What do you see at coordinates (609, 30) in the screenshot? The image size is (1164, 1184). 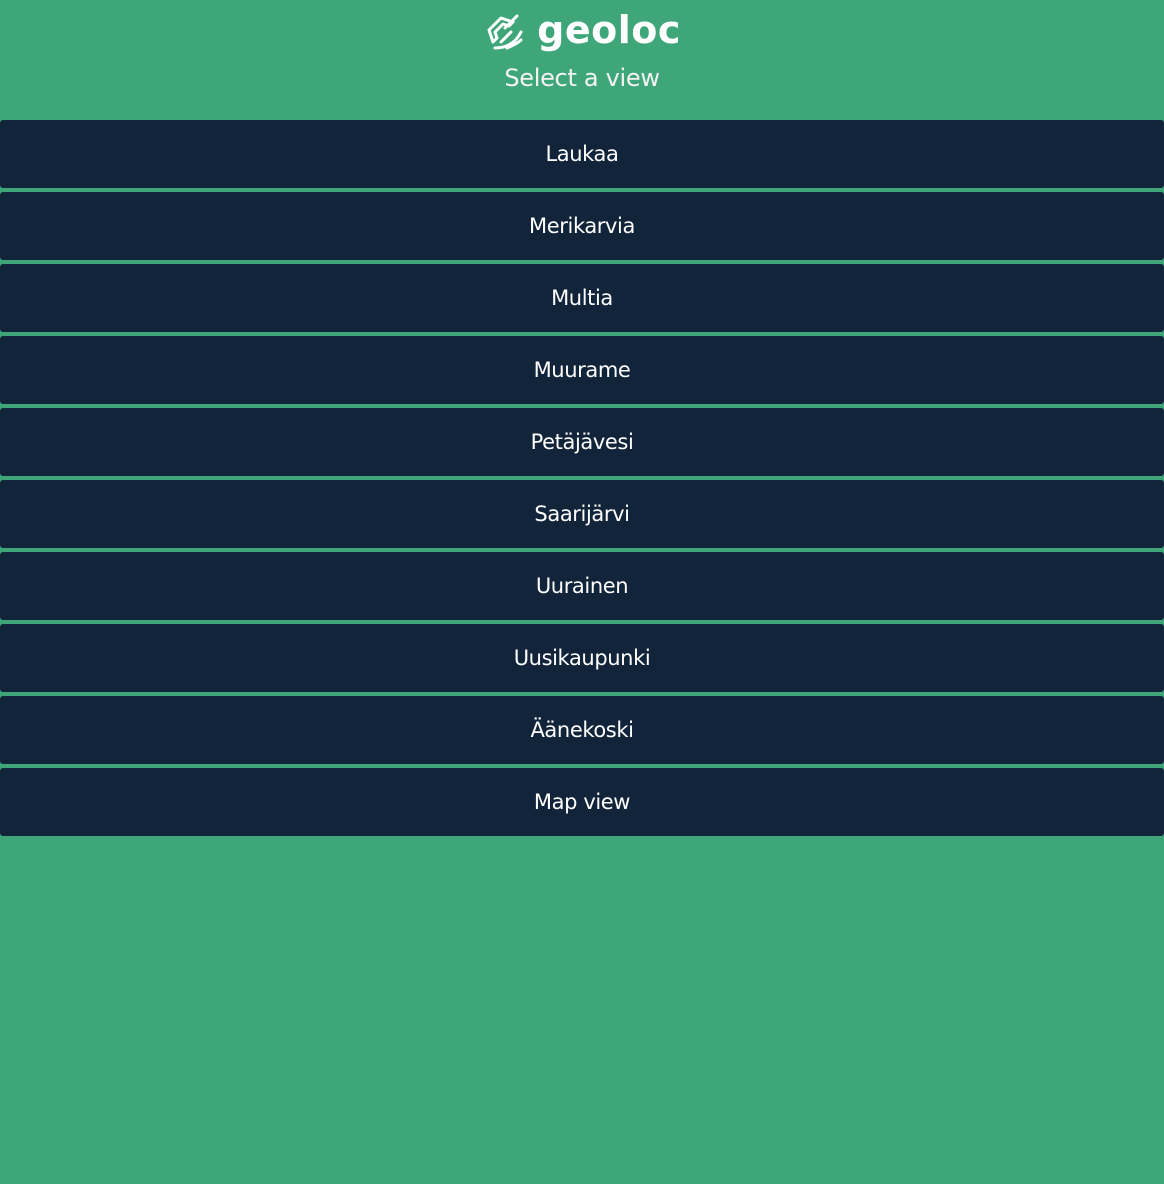 I see `logo-text: geoloc` at bounding box center [609, 30].